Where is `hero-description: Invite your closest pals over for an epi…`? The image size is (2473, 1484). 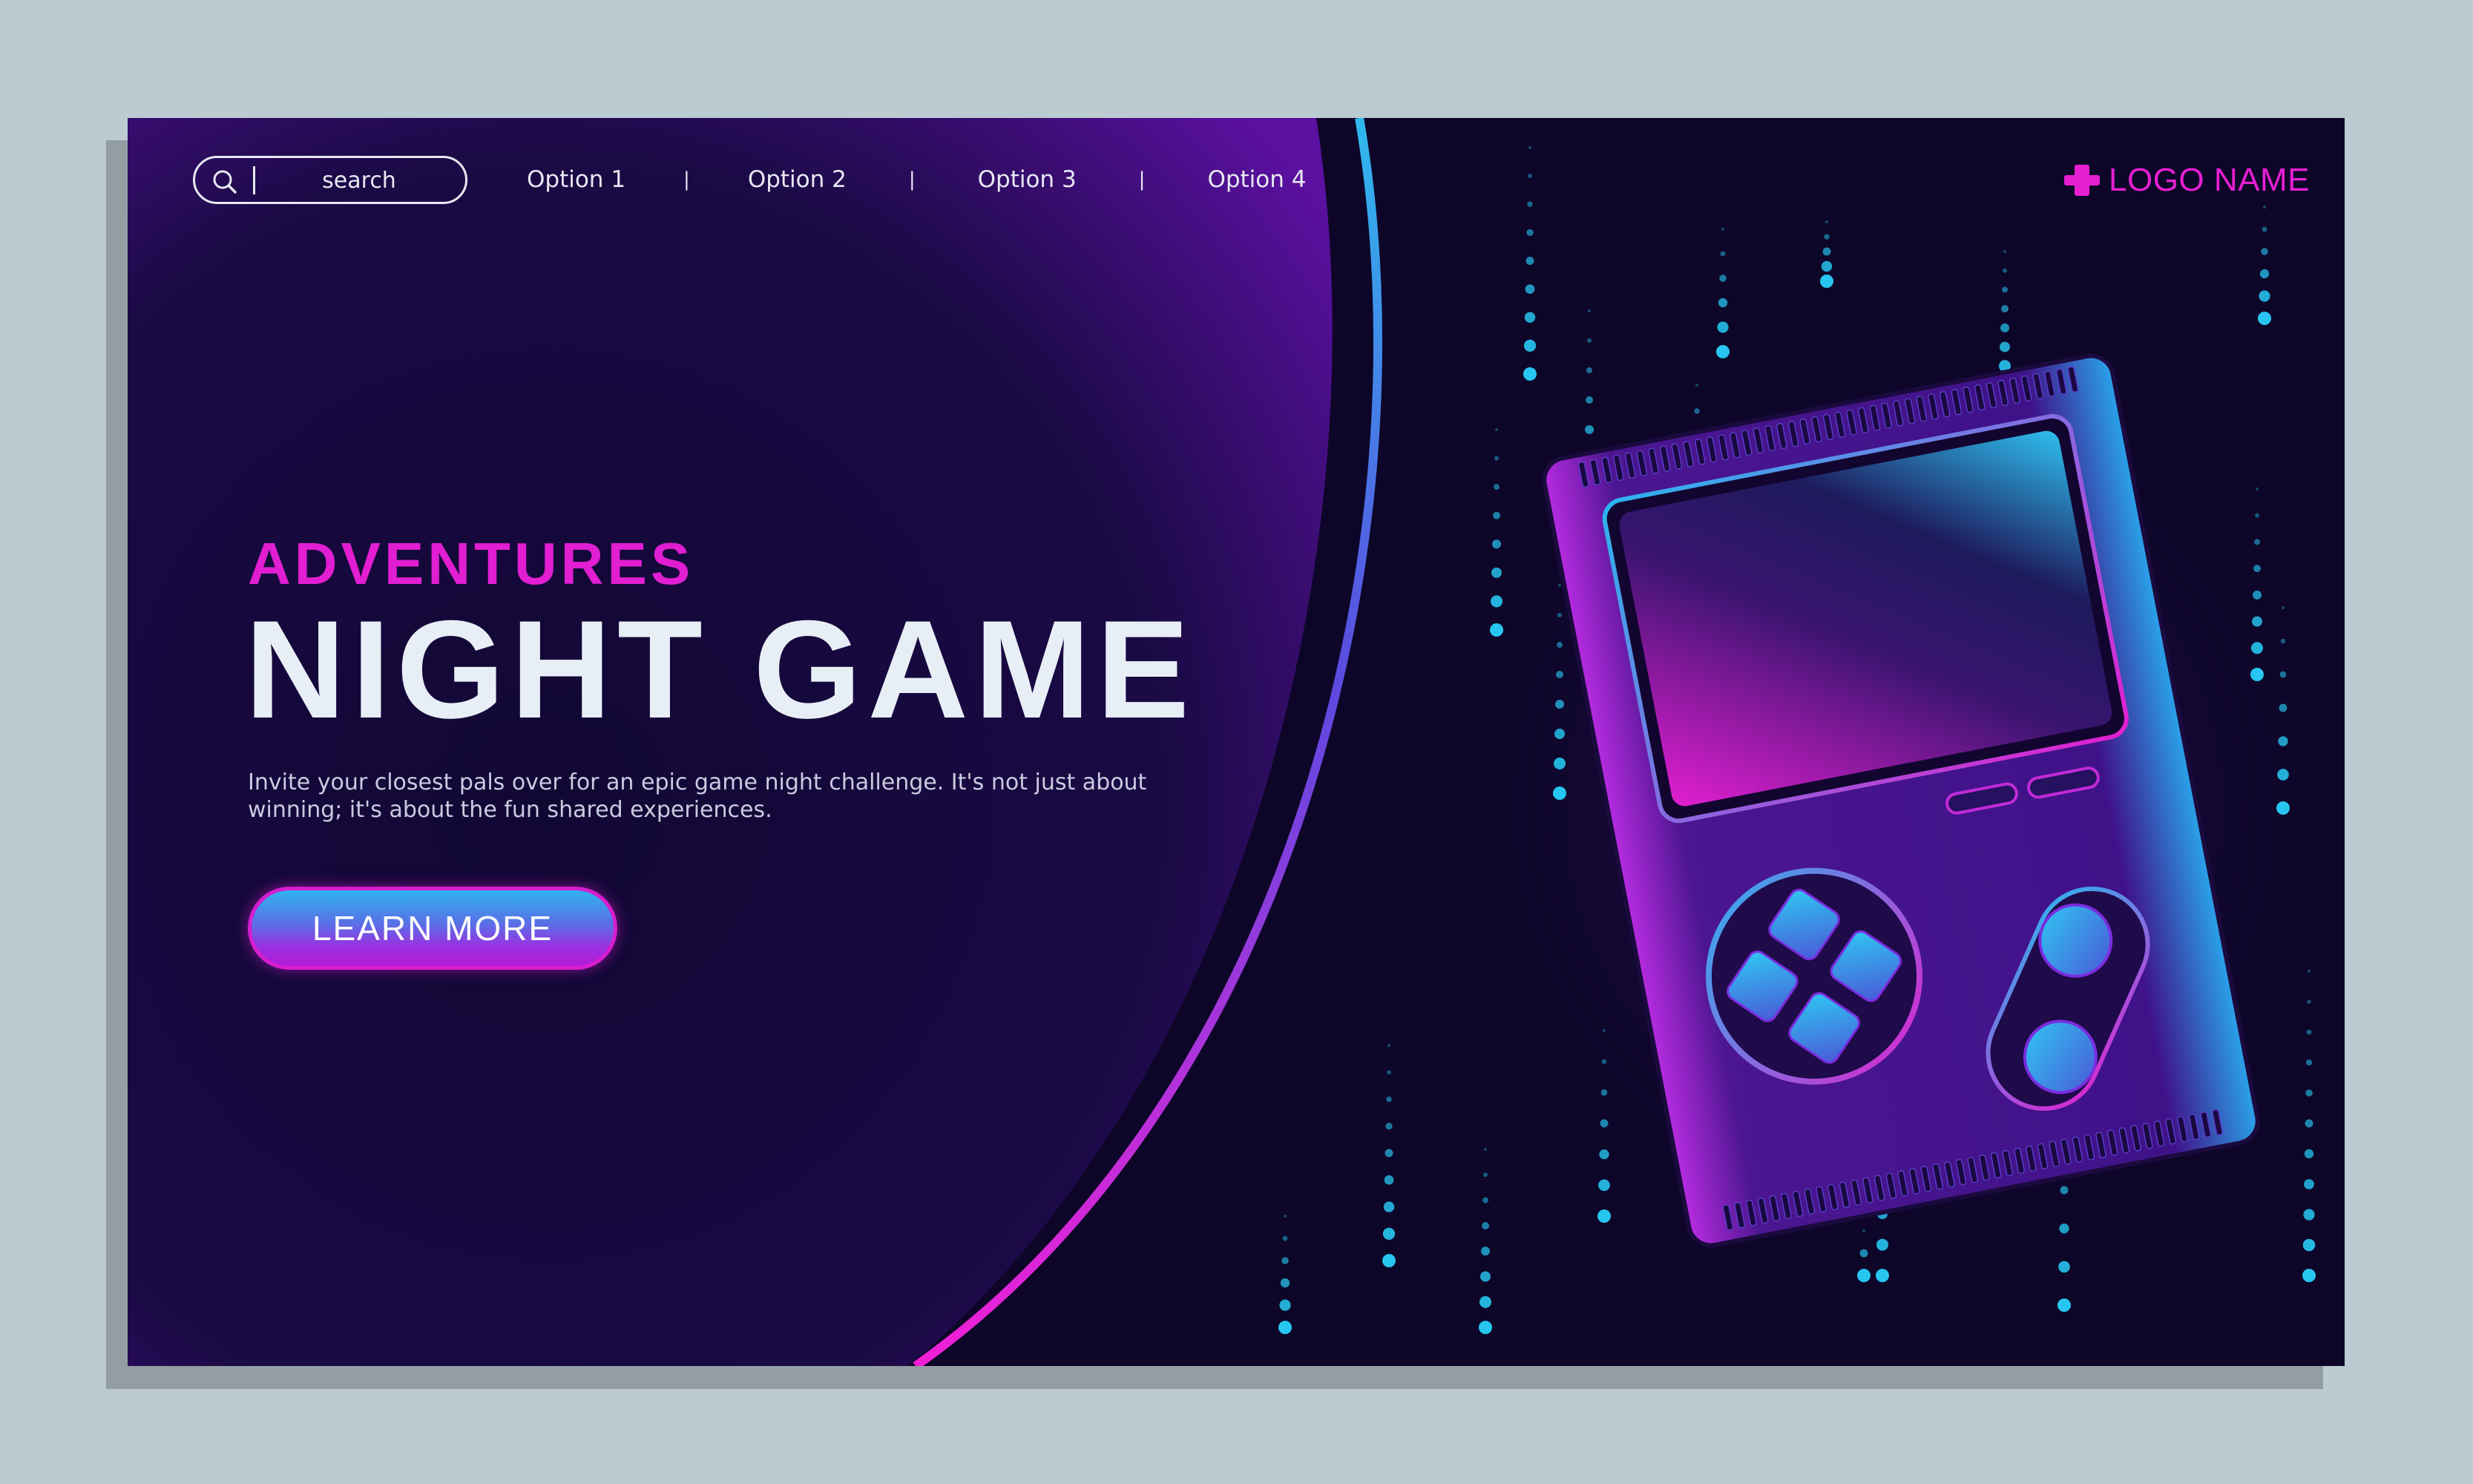 hero-description: Invite your closest pals over for an epi… is located at coordinates (698, 796).